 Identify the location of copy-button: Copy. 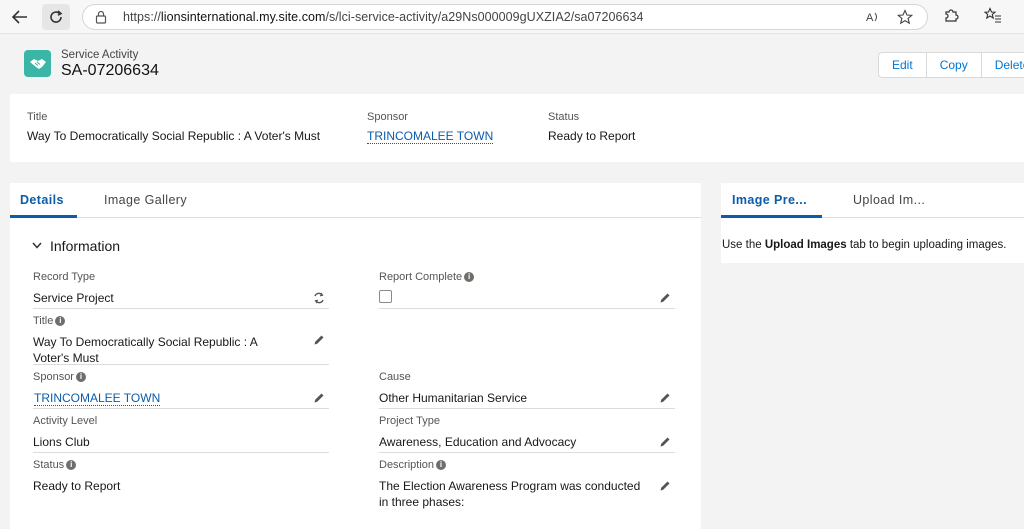
(954, 65).